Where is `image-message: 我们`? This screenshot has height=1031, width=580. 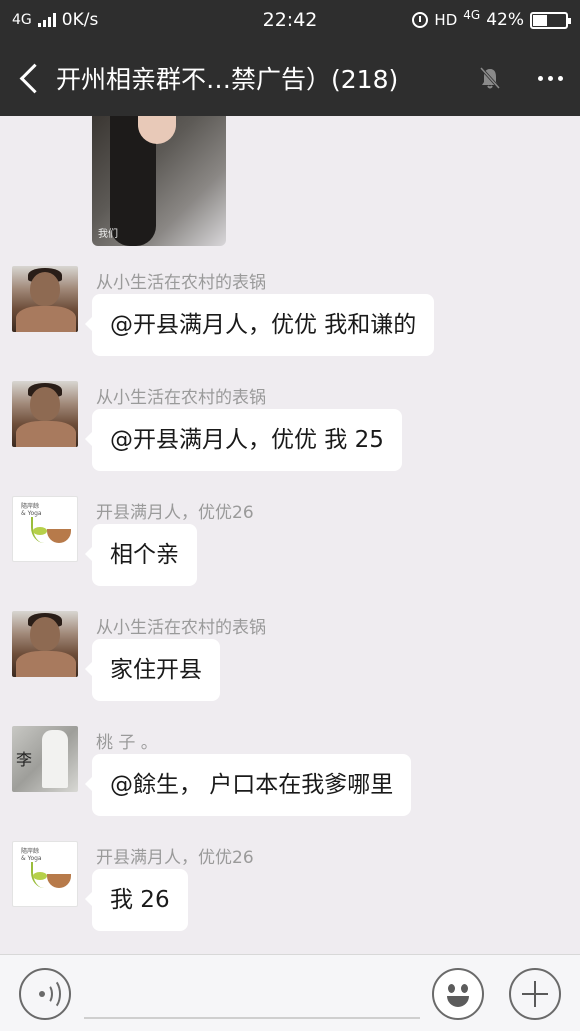 image-message: 我们 is located at coordinates (159, 181).